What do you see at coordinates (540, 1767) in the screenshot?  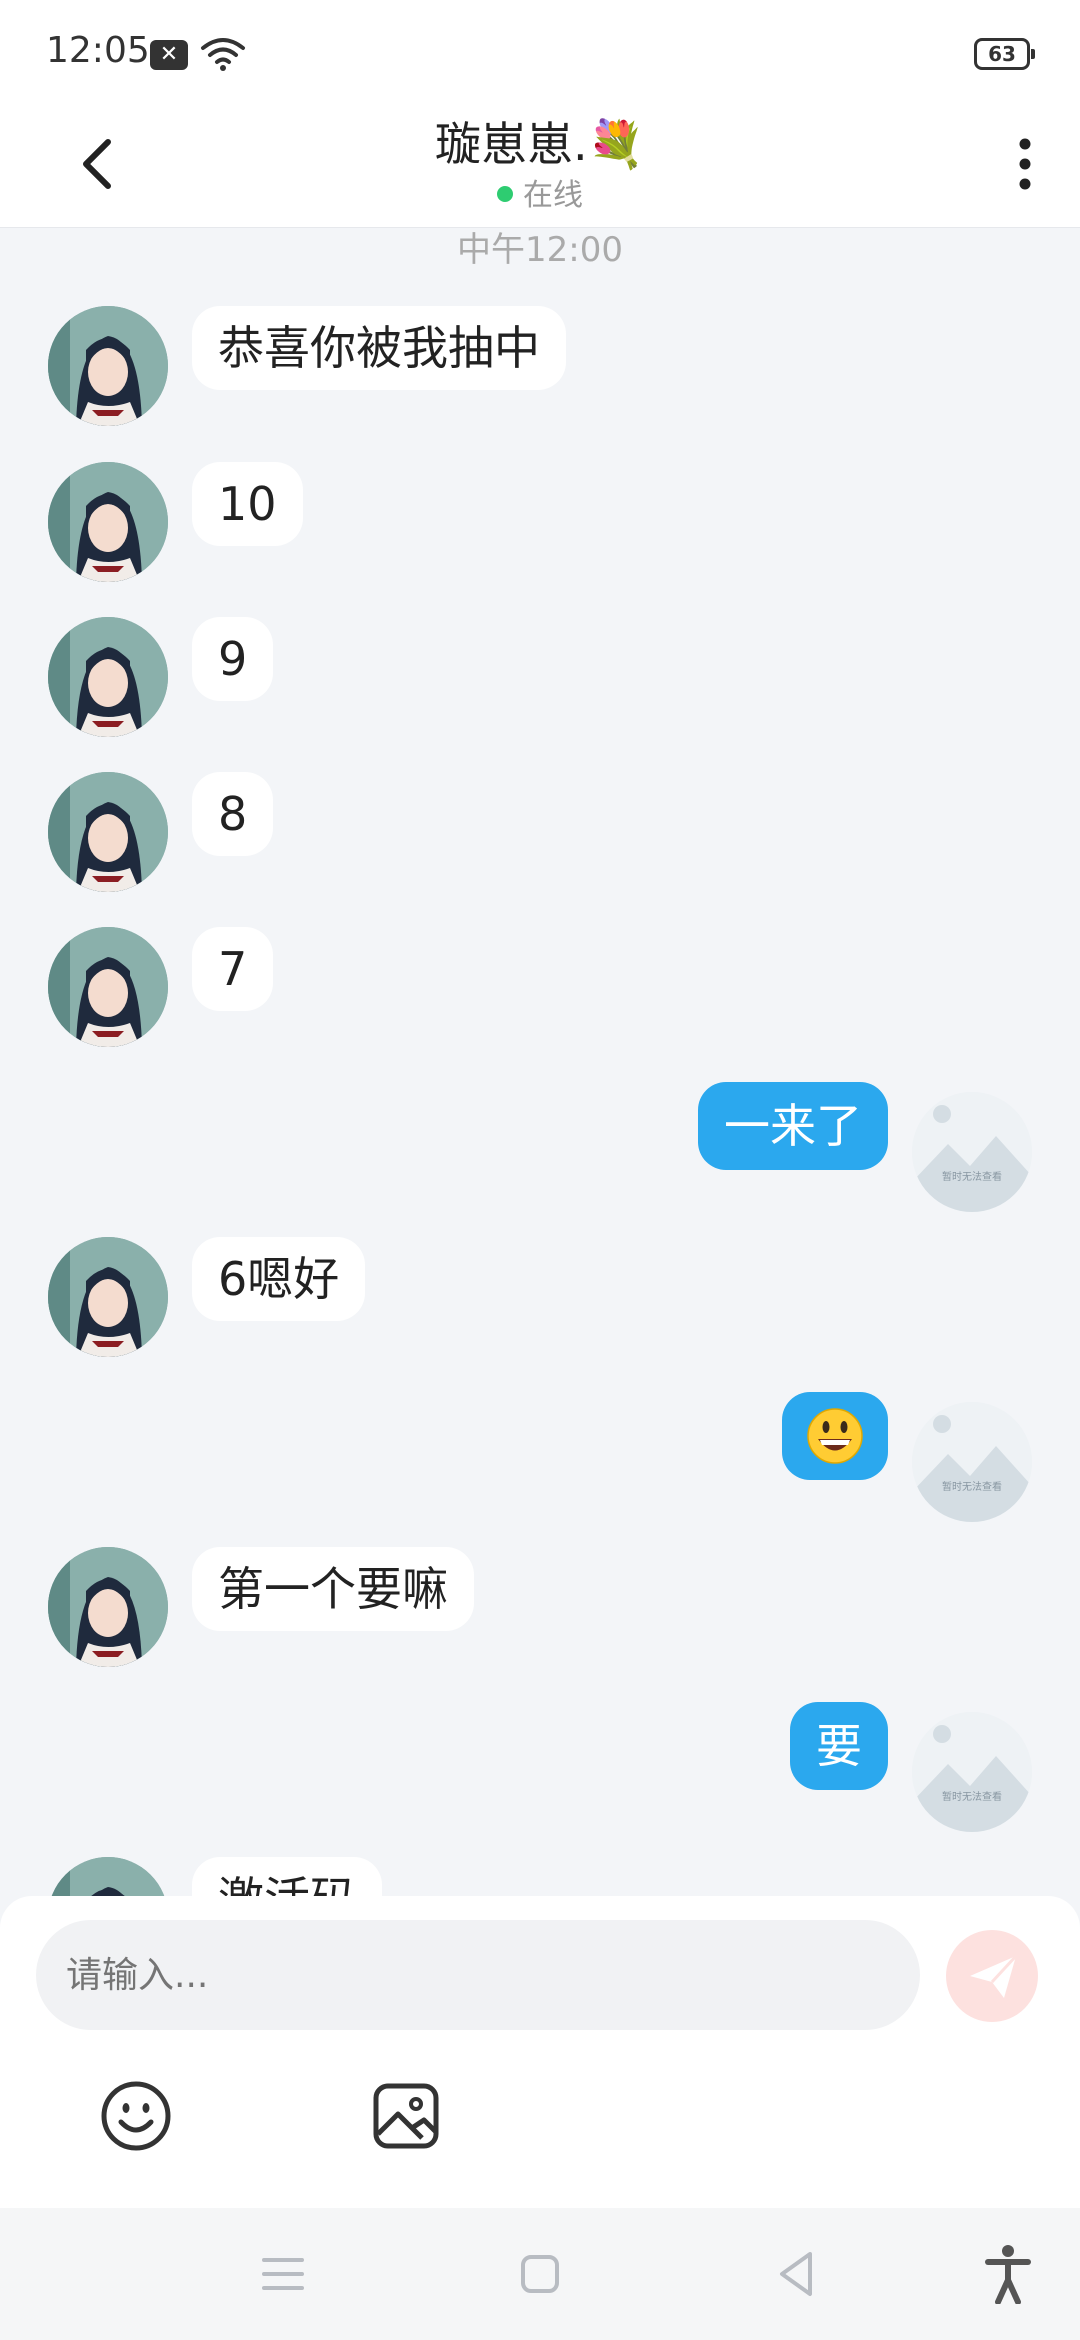 I see `message-row-outgoing: 要 暂时无法查看` at bounding box center [540, 1767].